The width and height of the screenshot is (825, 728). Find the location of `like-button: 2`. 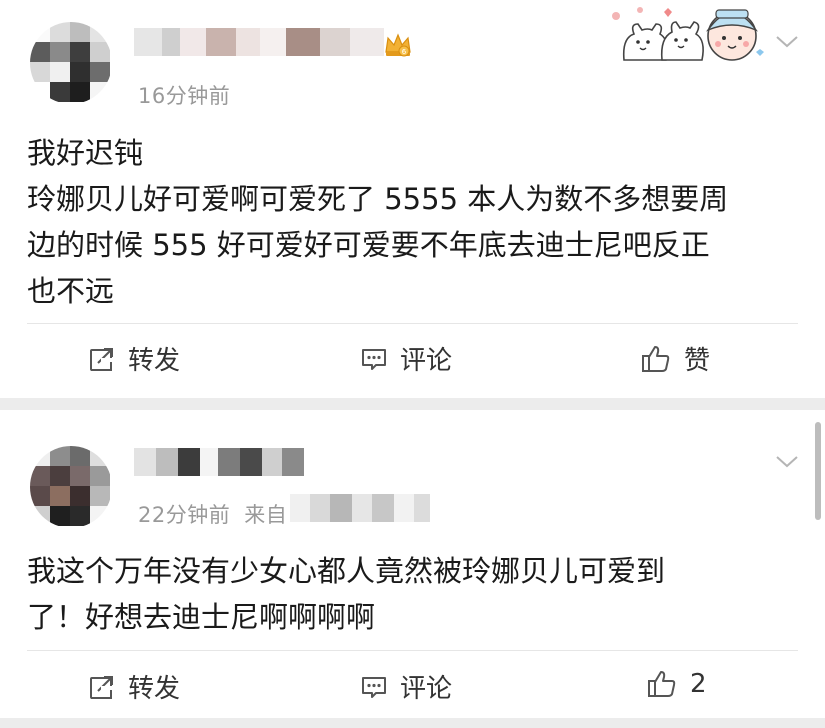

like-button: 2 is located at coordinates (676, 684).